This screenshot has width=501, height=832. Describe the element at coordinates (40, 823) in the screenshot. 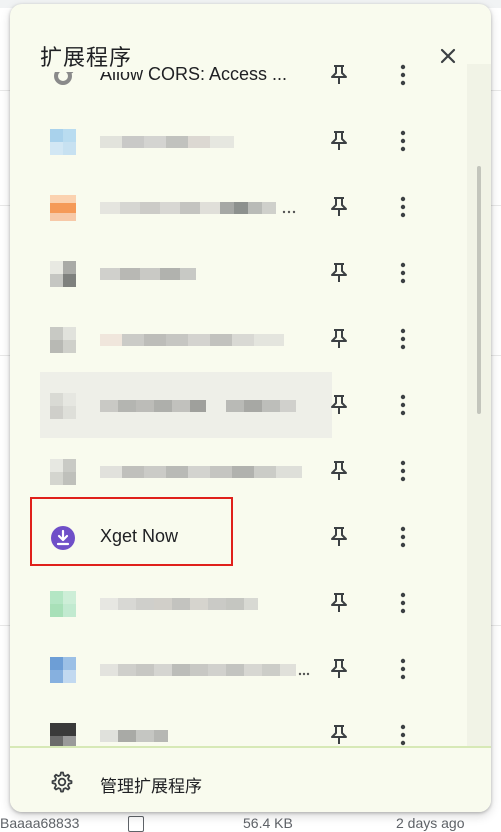

I see `background-file-name: Baaaa68833` at that location.